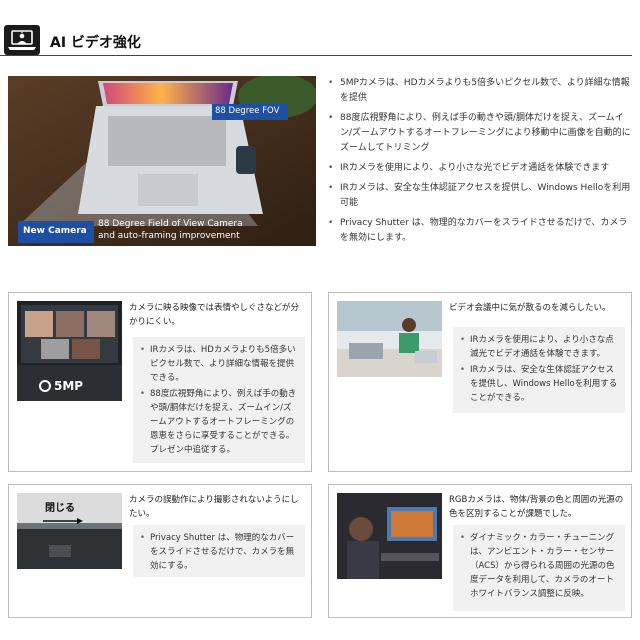  Describe the element at coordinates (95, 43) in the screenshot. I see `page-title: AI ビデオ強化` at that location.